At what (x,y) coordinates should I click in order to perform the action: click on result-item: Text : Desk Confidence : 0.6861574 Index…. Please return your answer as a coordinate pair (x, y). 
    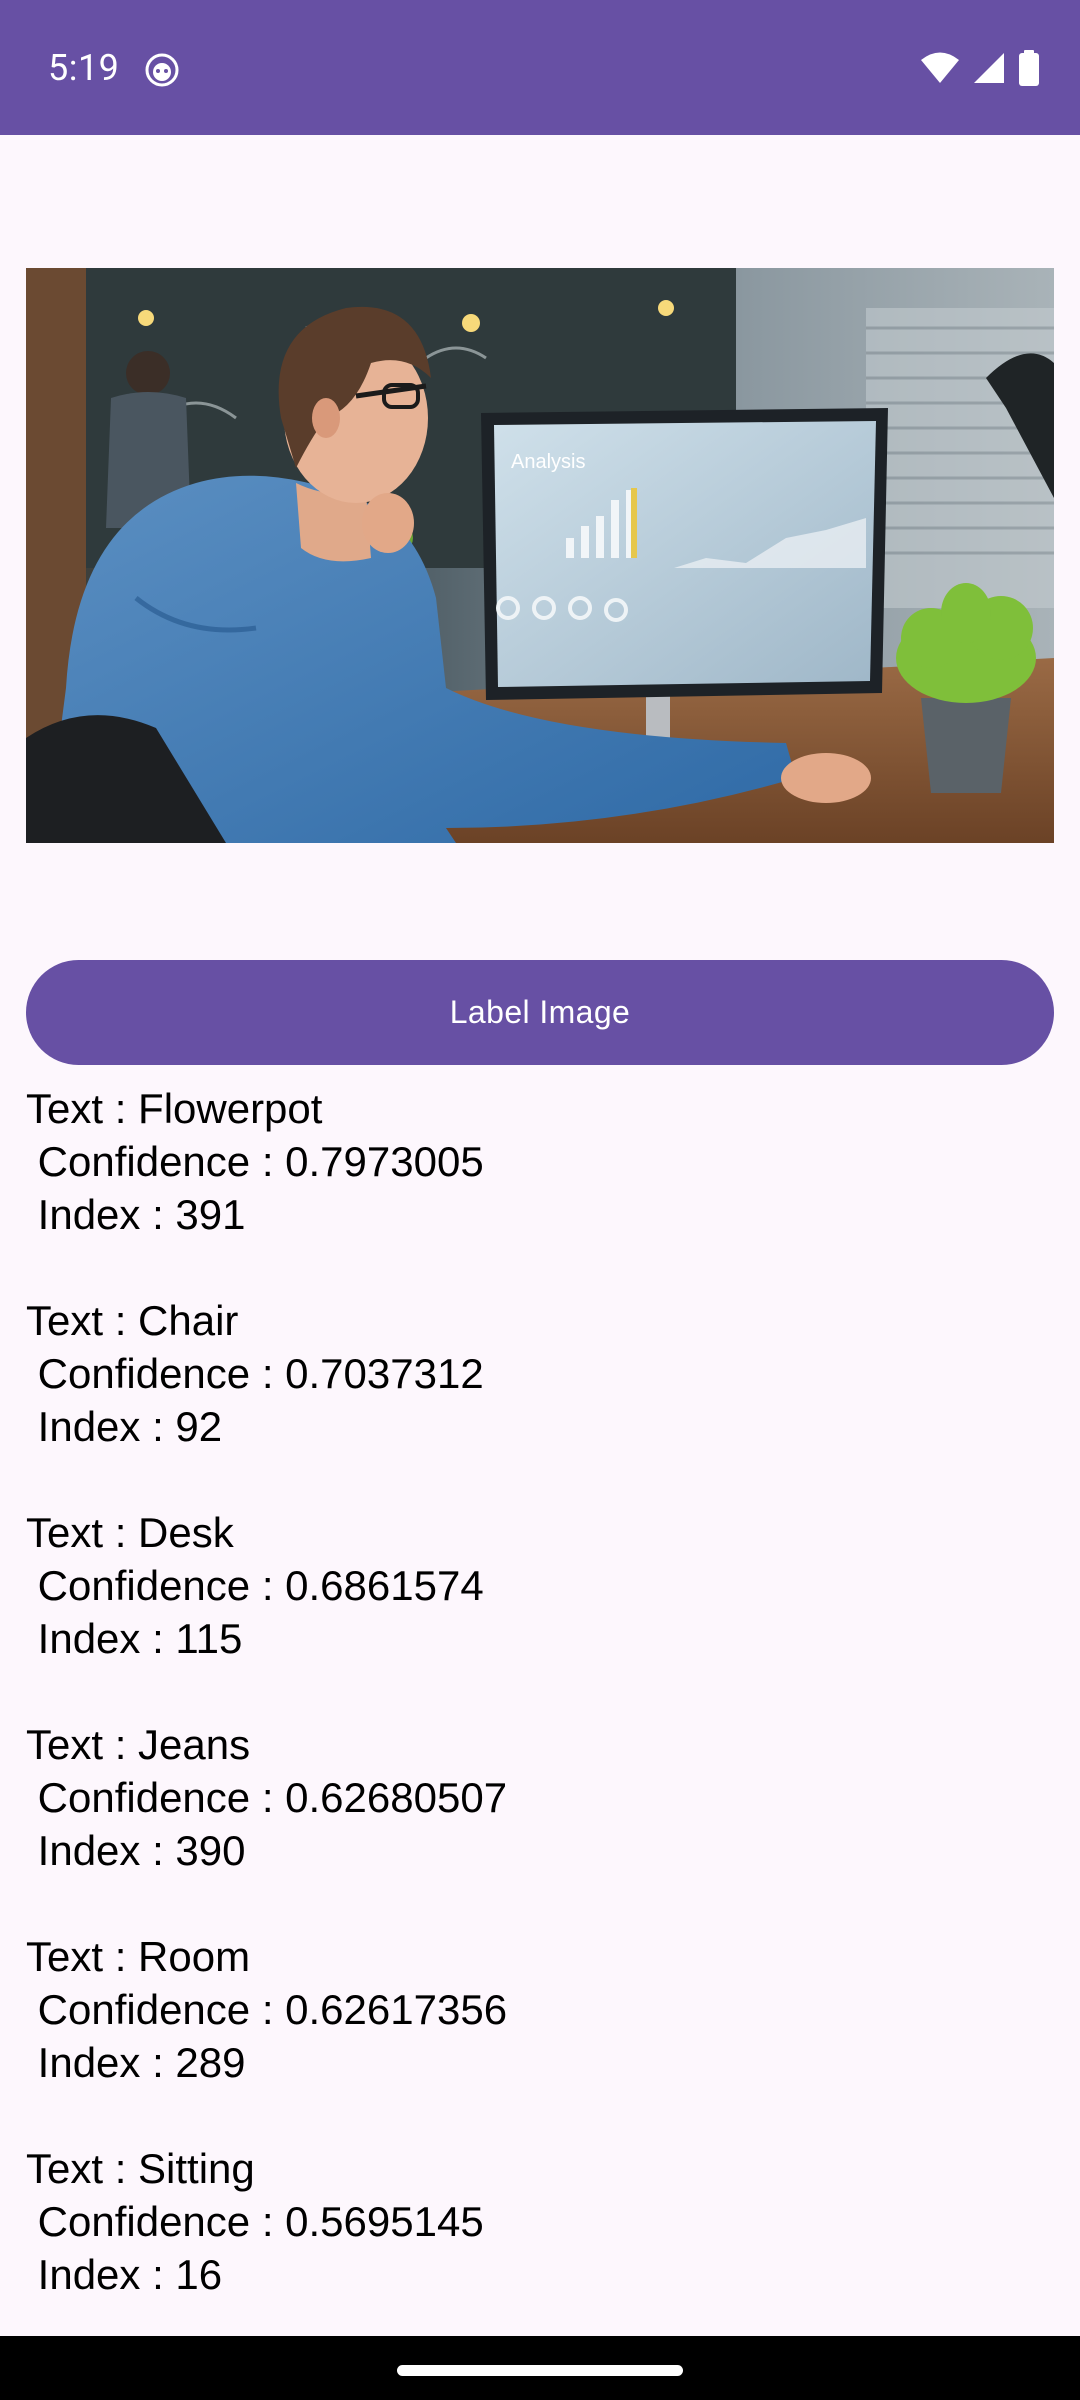
    Looking at the image, I should click on (526, 1585).